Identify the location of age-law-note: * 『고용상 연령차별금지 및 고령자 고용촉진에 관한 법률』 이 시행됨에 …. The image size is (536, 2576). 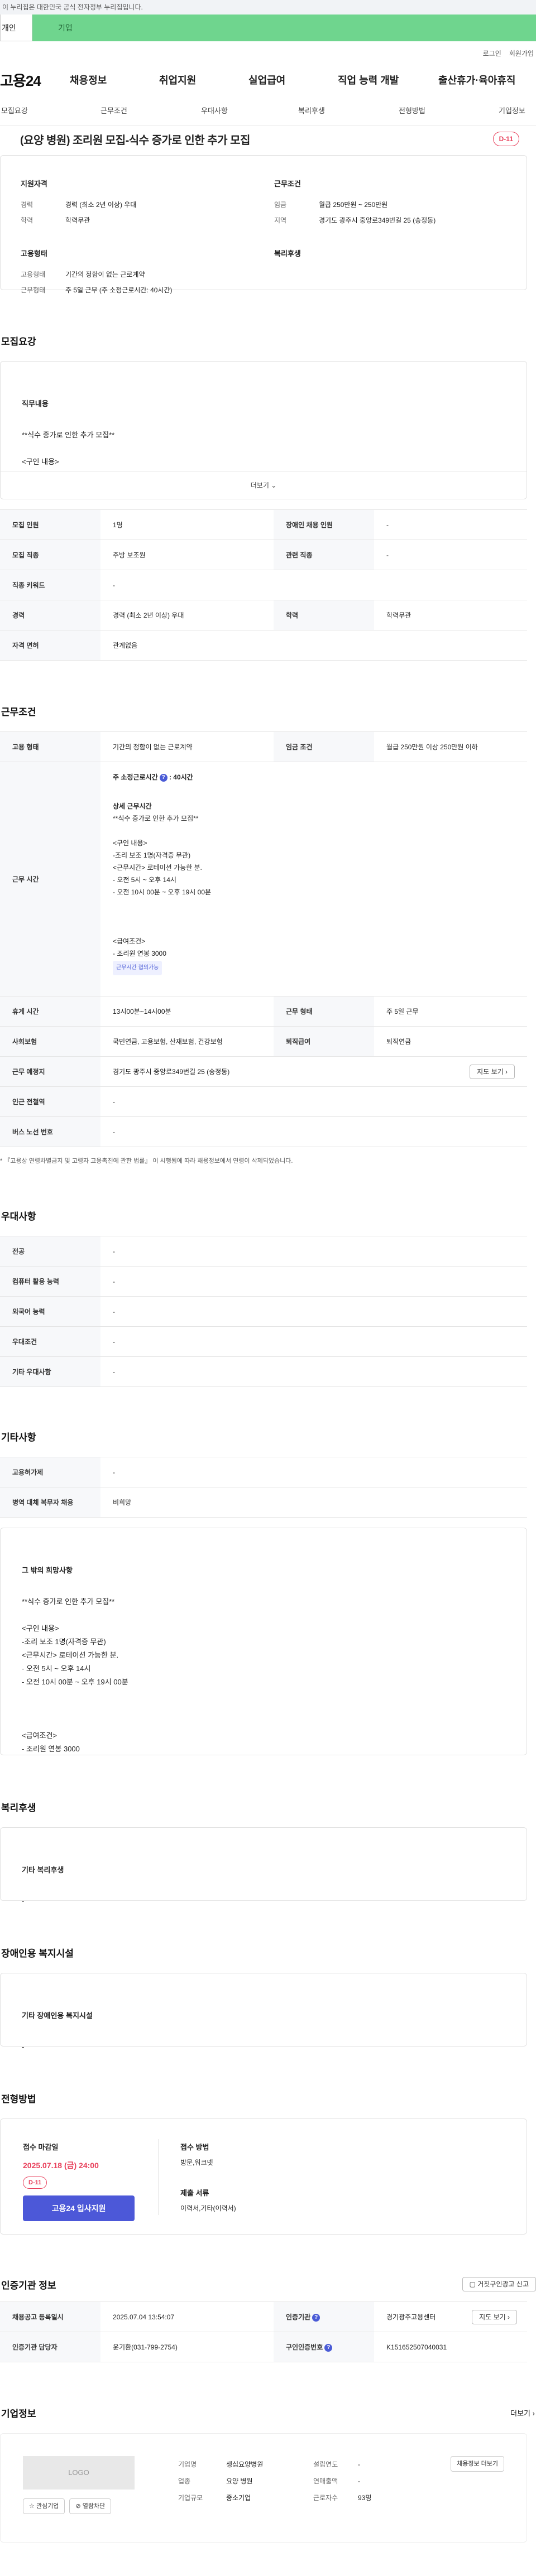
(146, 1161).